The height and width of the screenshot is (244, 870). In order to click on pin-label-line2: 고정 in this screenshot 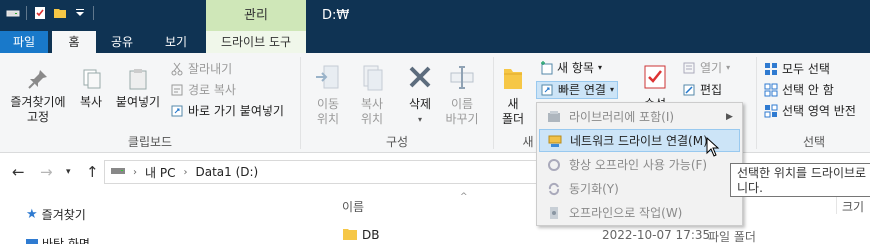, I will do `click(38, 117)`.